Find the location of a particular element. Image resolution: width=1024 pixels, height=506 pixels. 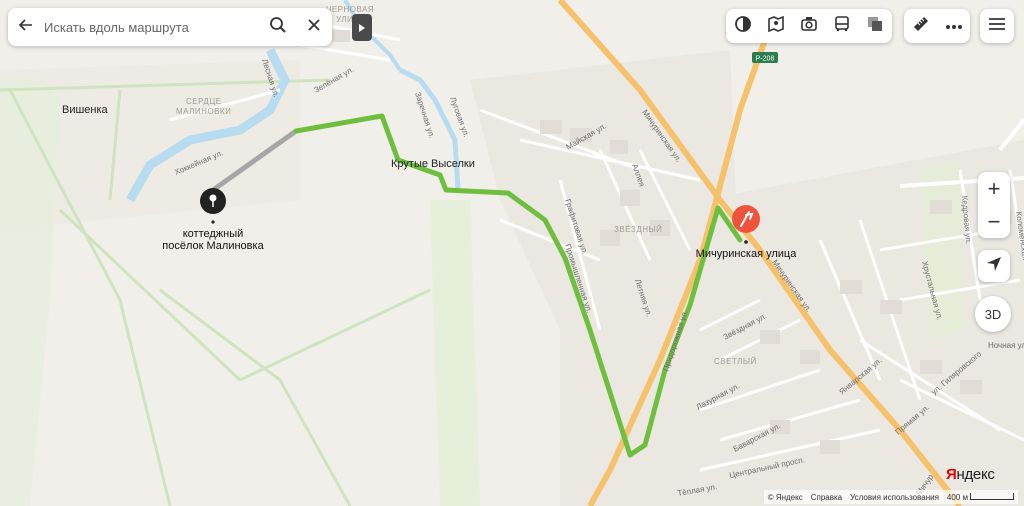

copyright-text: © Яндекс is located at coordinates (785, 497).